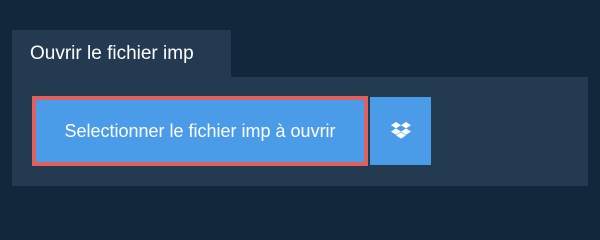 The width and height of the screenshot is (600, 240). I want to click on tab-open-file: Ouvrir le fichier imp, so click(121, 53).